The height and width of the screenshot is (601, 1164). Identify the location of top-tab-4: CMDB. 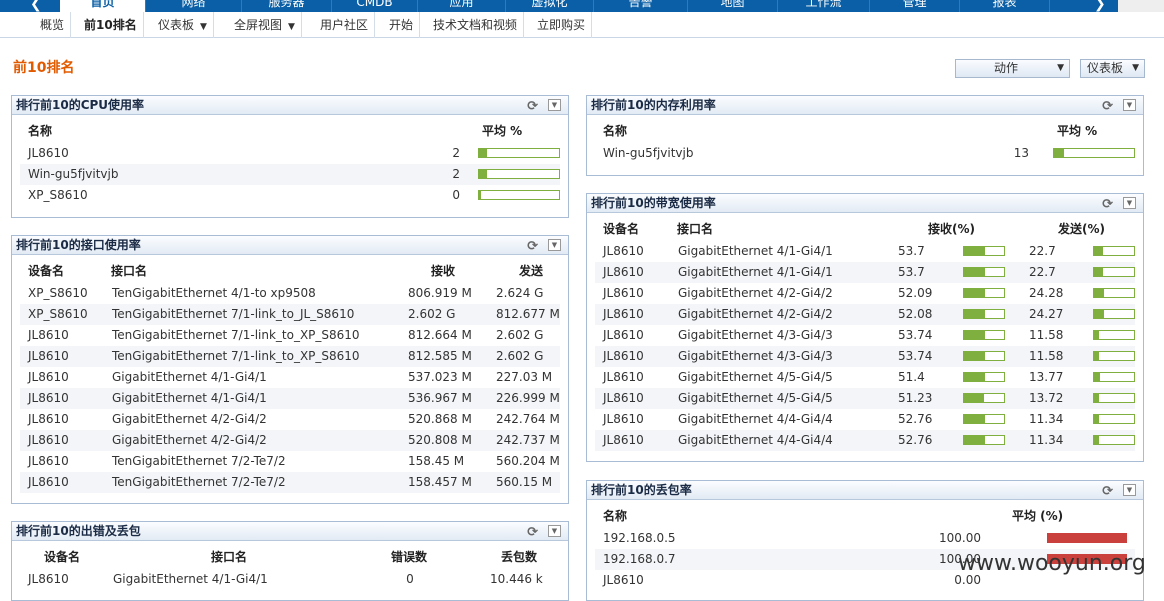
(375, 6).